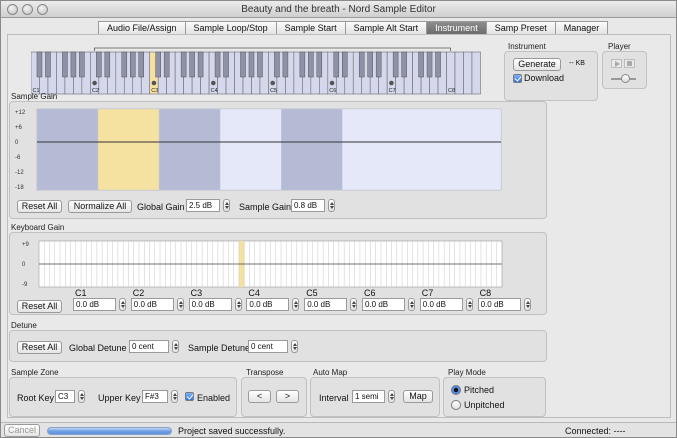 The width and height of the screenshot is (677, 438). I want to click on tab-sample-start: Sample Start, so click(310, 28).